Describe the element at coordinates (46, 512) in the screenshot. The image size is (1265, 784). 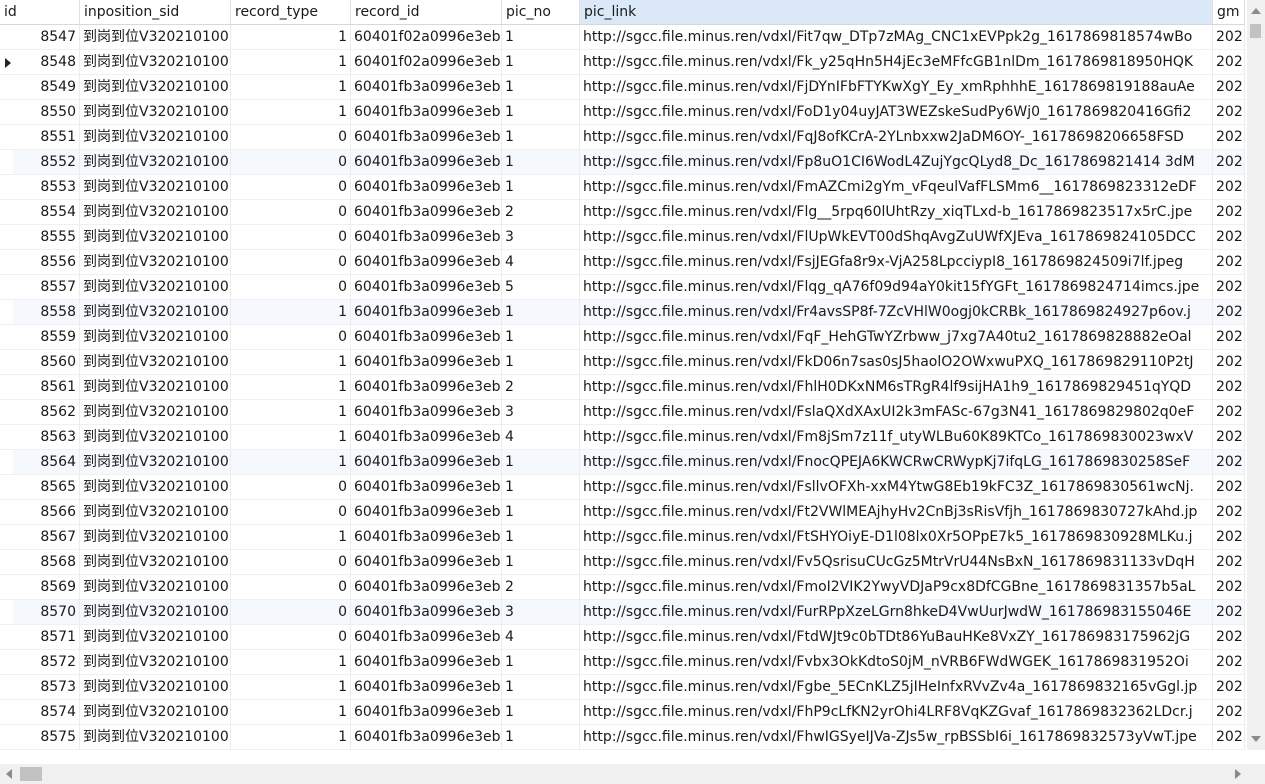
I see `cell-id: 8566` at that location.